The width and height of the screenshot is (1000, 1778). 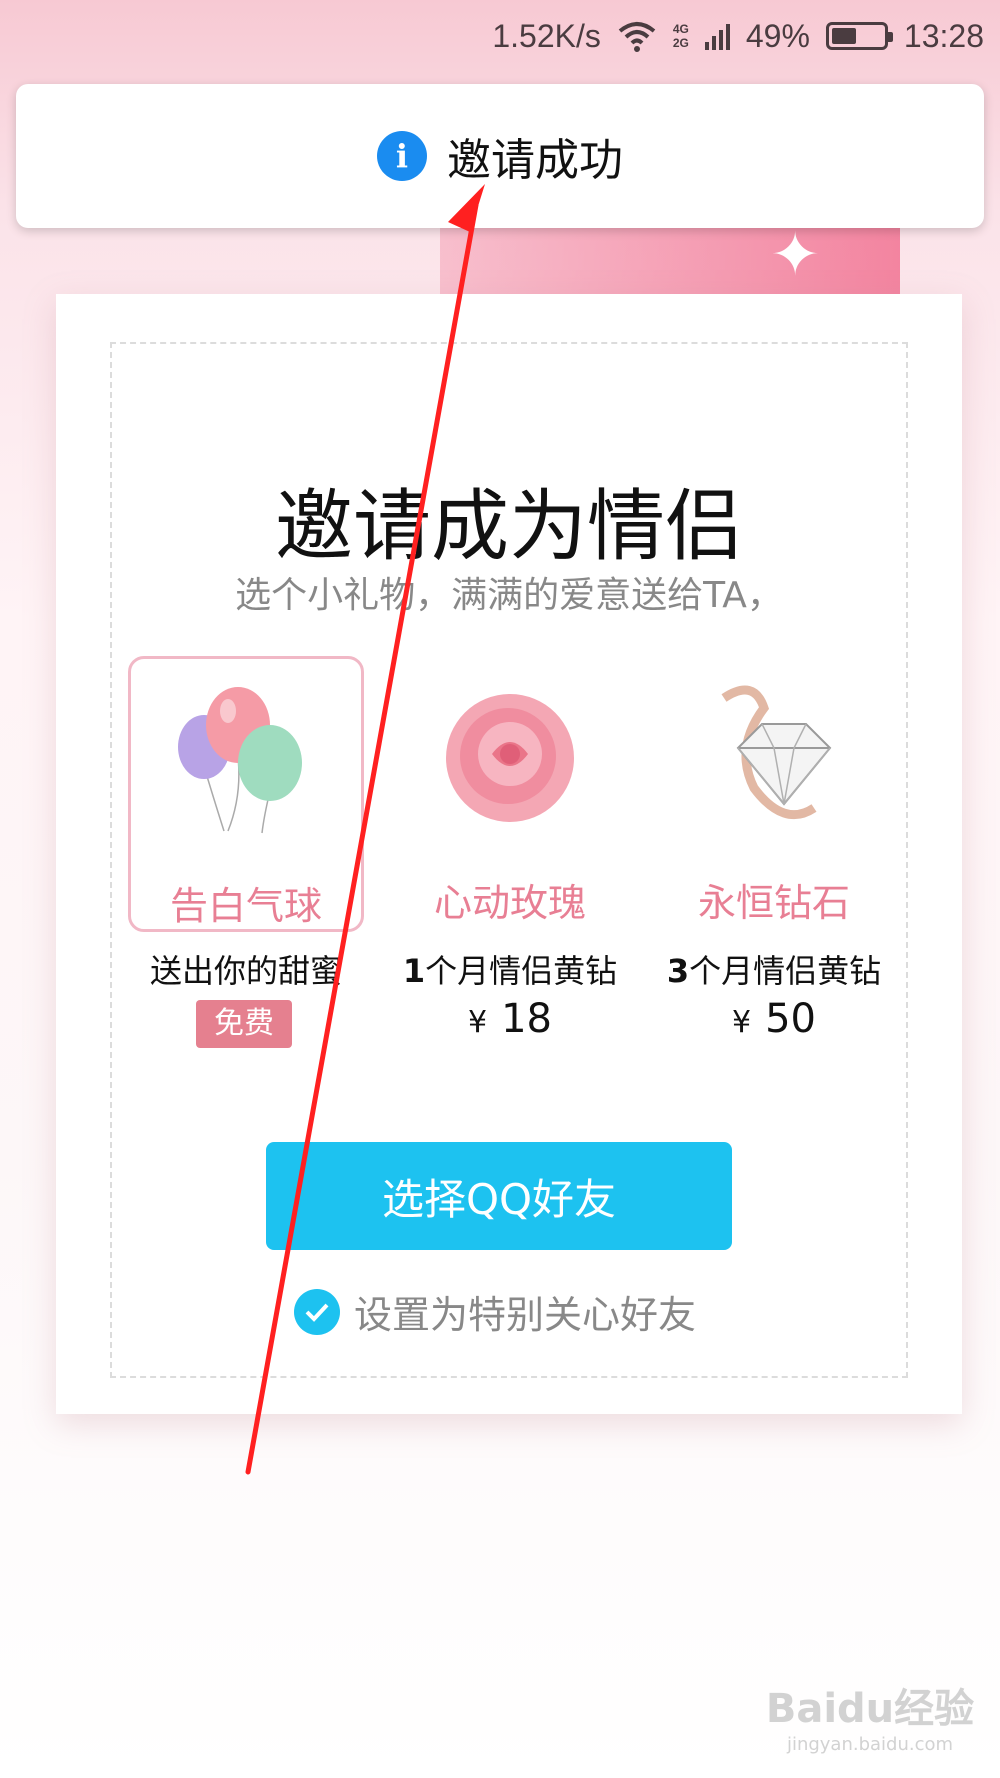 What do you see at coordinates (510, 971) in the screenshot?
I see `gift-description: 1个月情侣黄钻` at bounding box center [510, 971].